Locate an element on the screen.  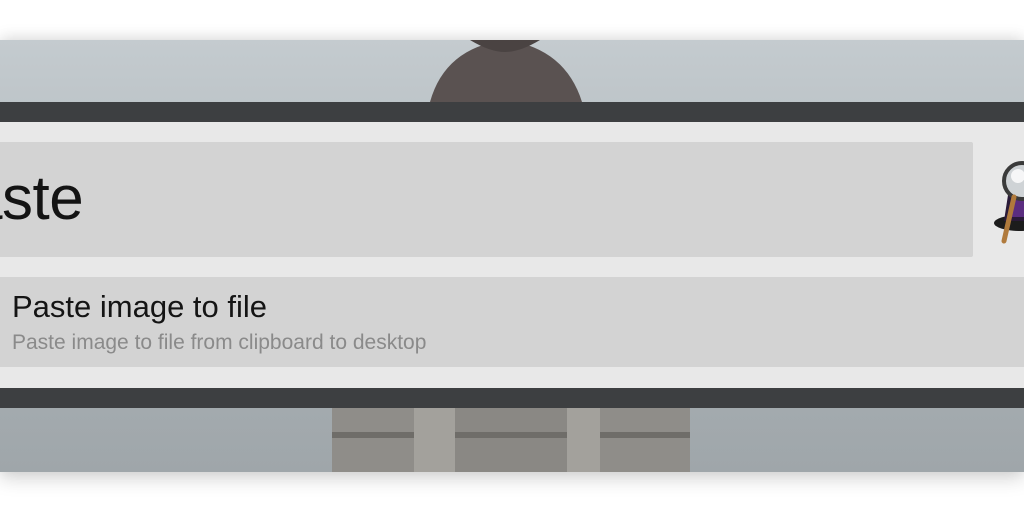
search-query-text: aste is located at coordinates (42, 198).